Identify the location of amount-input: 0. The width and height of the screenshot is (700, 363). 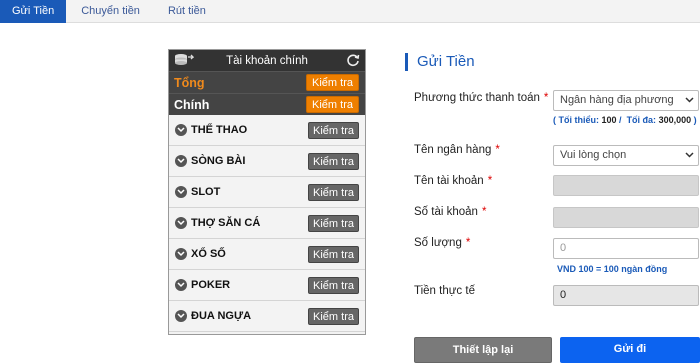
(626, 248).